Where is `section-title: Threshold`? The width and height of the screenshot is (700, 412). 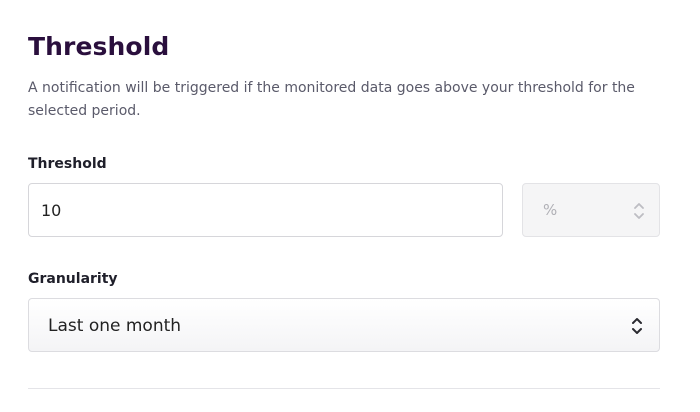
section-title: Threshold is located at coordinates (99, 46).